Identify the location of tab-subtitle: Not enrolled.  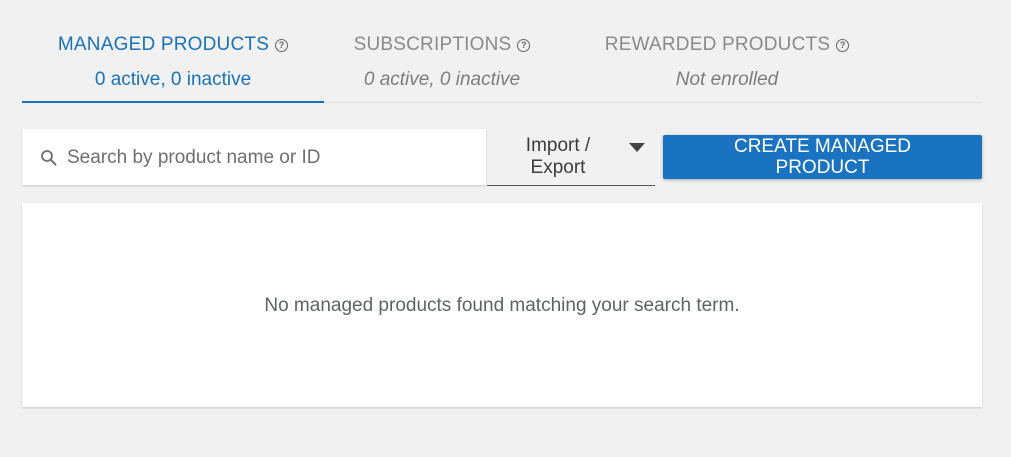
(727, 79).